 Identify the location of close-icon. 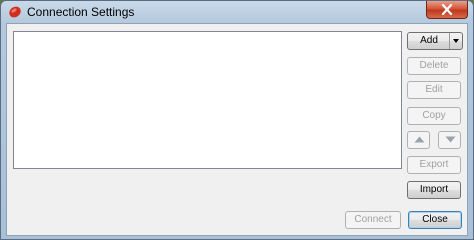
(447, 9).